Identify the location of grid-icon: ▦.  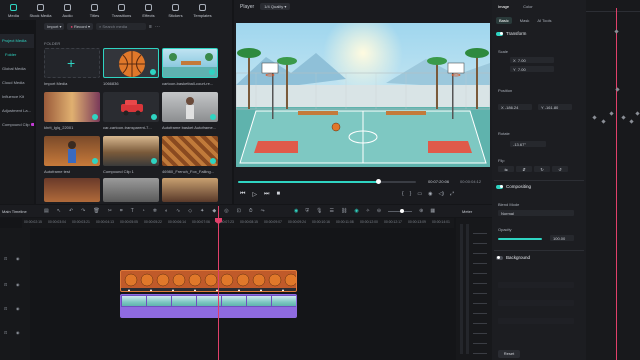
(432, 211).